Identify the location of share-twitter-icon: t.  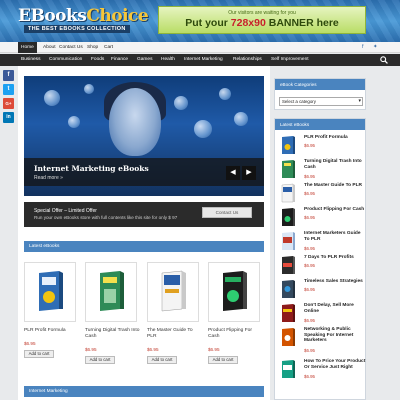
(8, 89).